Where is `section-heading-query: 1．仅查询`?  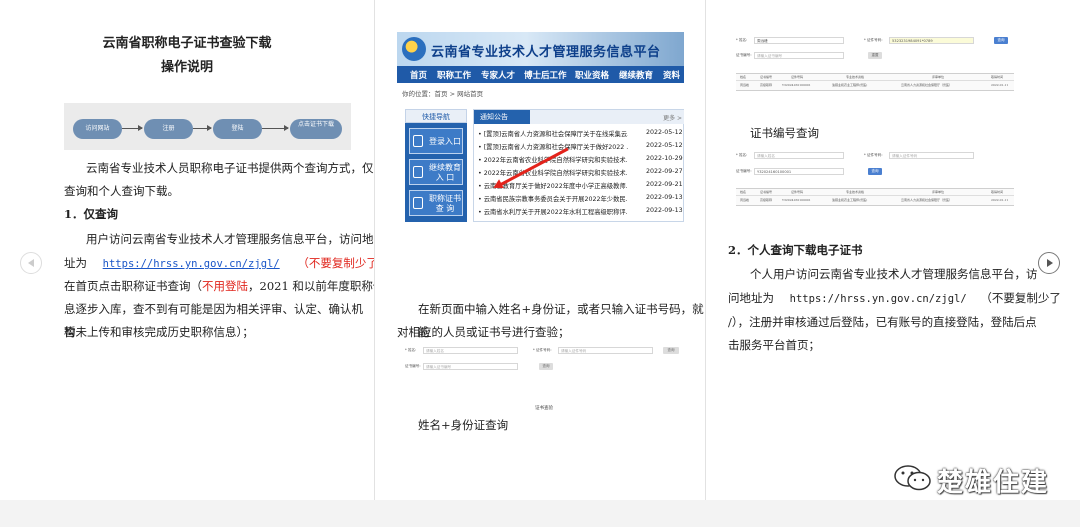
section-heading-query: 1．仅查询 is located at coordinates (91, 214).